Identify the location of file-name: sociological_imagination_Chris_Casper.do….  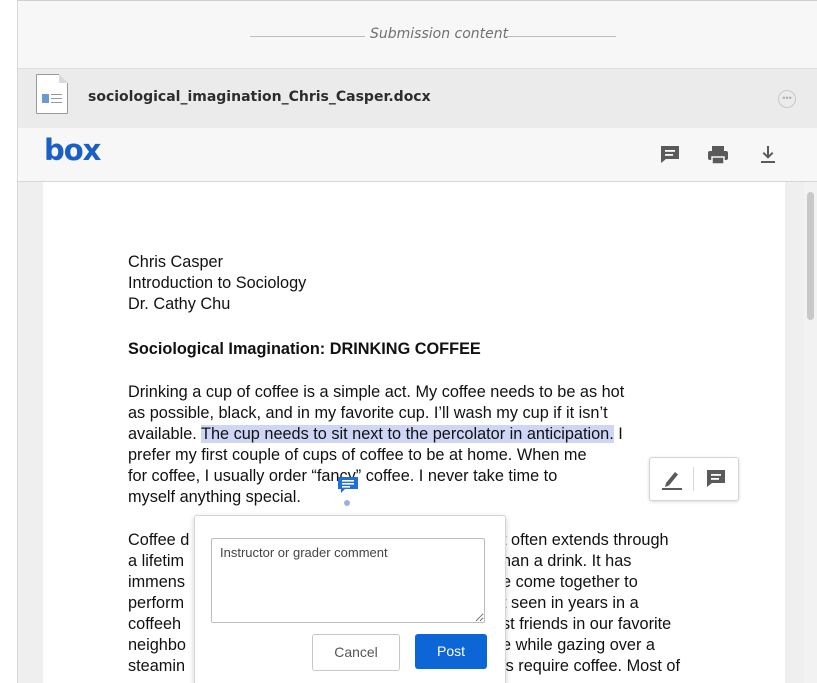
(259, 97).